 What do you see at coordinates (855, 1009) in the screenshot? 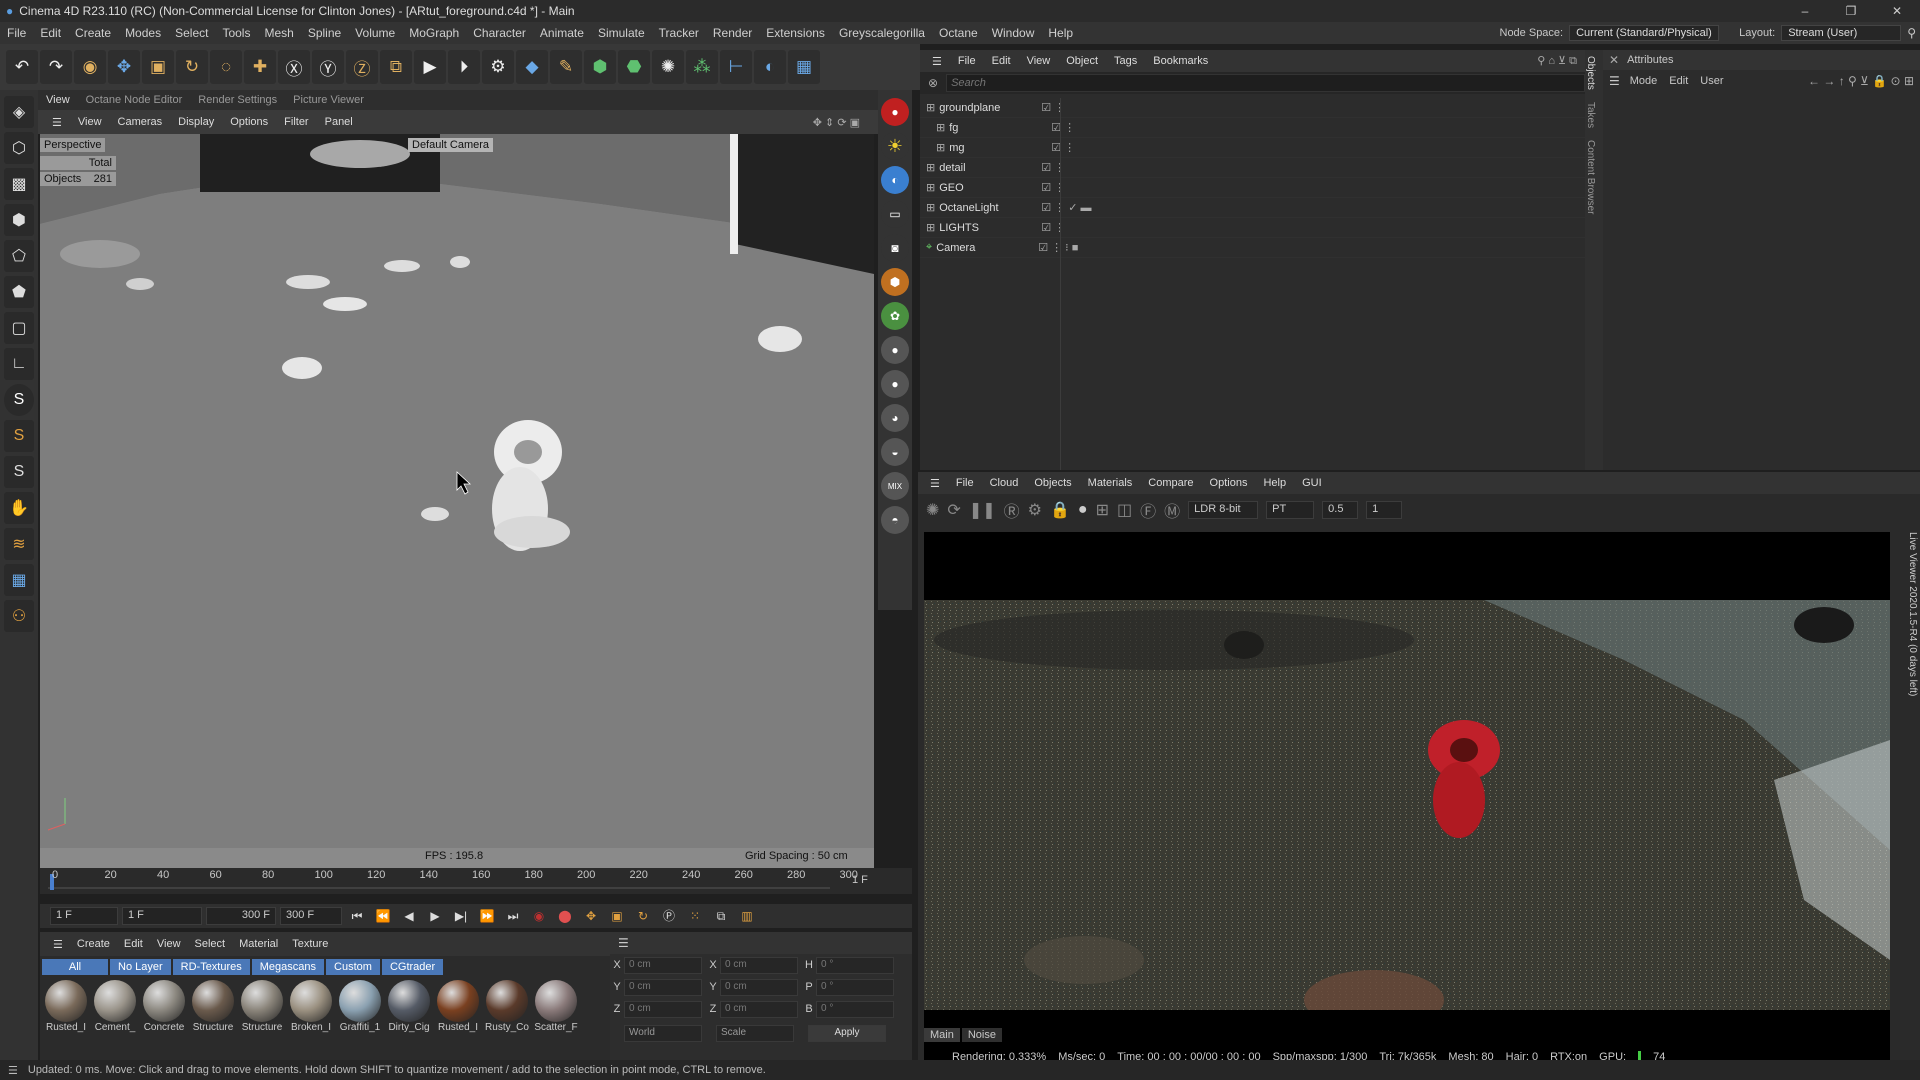
I see `rot-b-field: 0 °` at bounding box center [855, 1009].